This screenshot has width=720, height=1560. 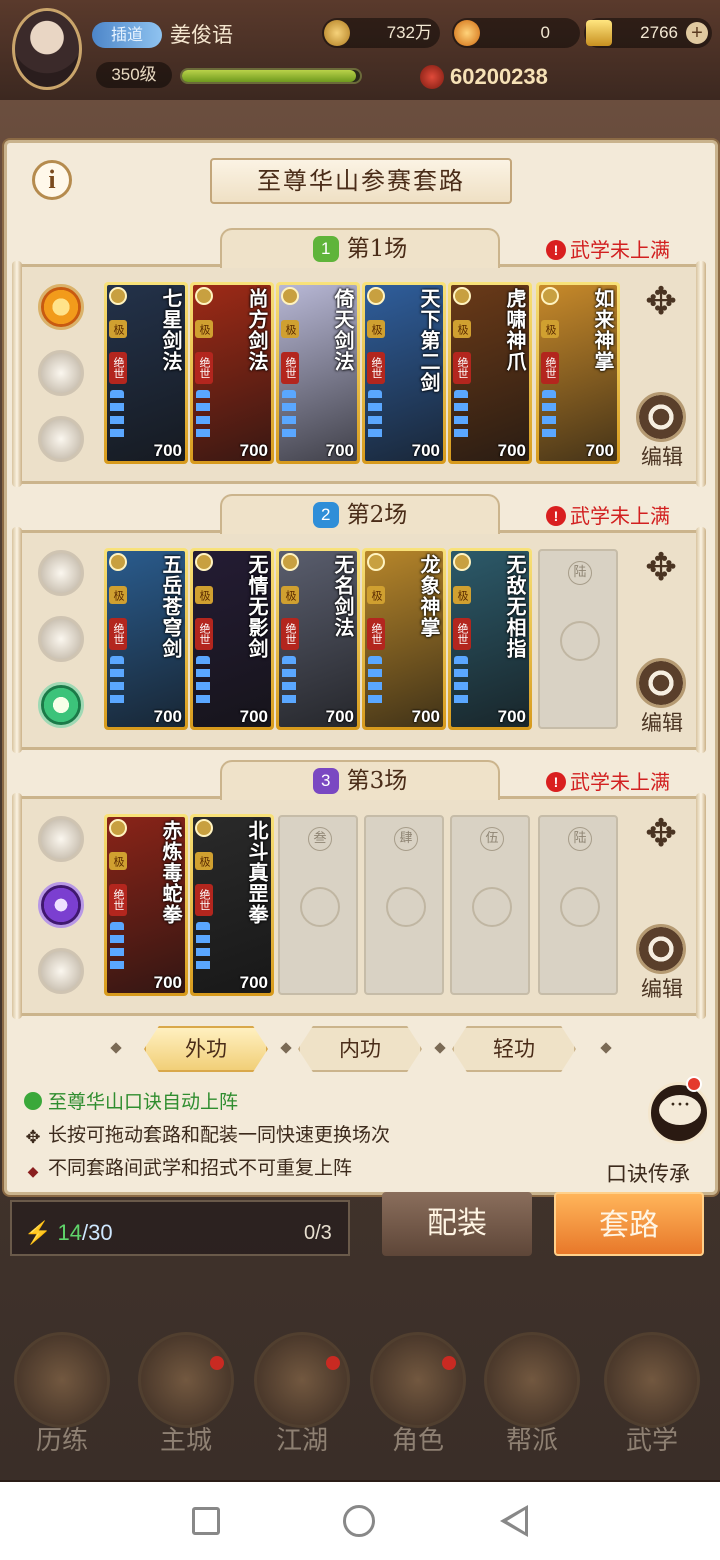 What do you see at coordinates (490, 373) in the screenshot?
I see `skill-card: 极绝世 虎啸神爪 700` at bounding box center [490, 373].